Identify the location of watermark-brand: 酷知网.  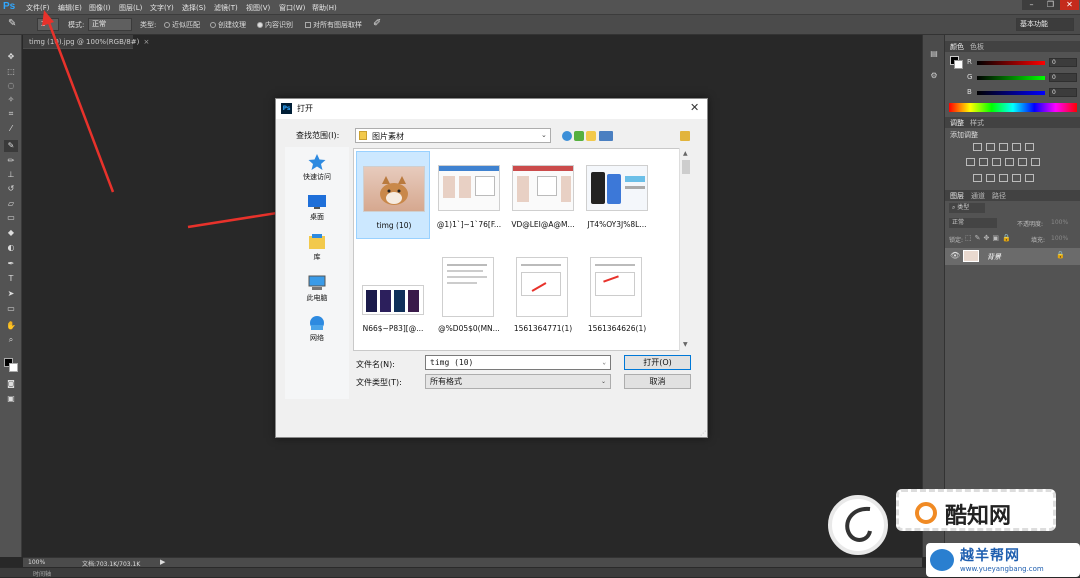
(978, 516).